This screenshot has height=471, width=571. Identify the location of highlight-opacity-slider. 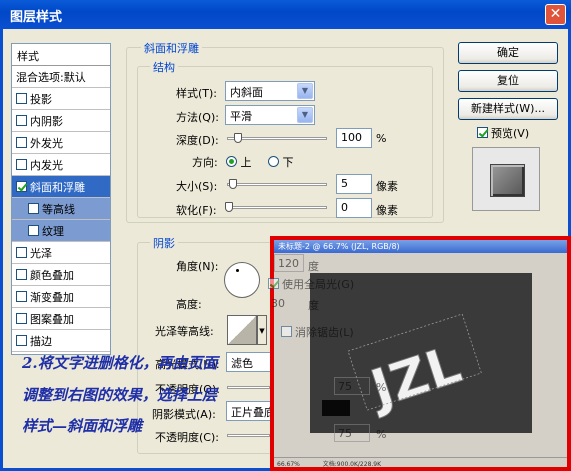
(248, 387).